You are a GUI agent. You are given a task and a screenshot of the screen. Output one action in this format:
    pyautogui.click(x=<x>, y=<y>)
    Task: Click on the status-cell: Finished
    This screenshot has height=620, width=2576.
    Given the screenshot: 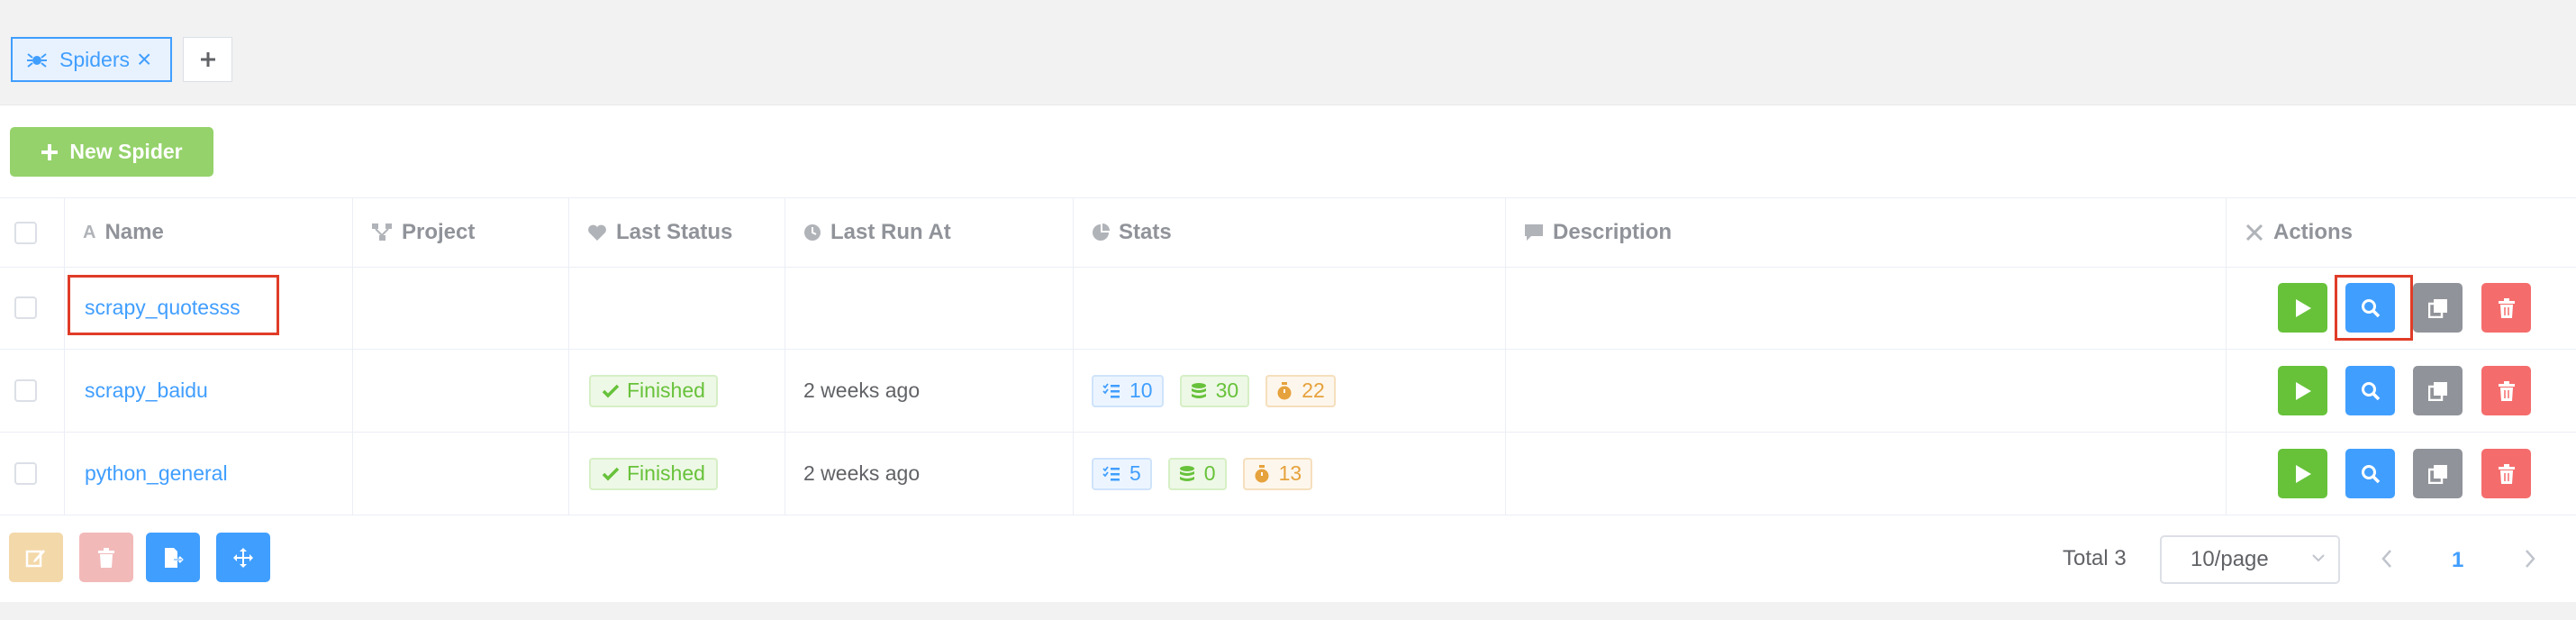 What is the action you would take?
    pyautogui.click(x=677, y=474)
    